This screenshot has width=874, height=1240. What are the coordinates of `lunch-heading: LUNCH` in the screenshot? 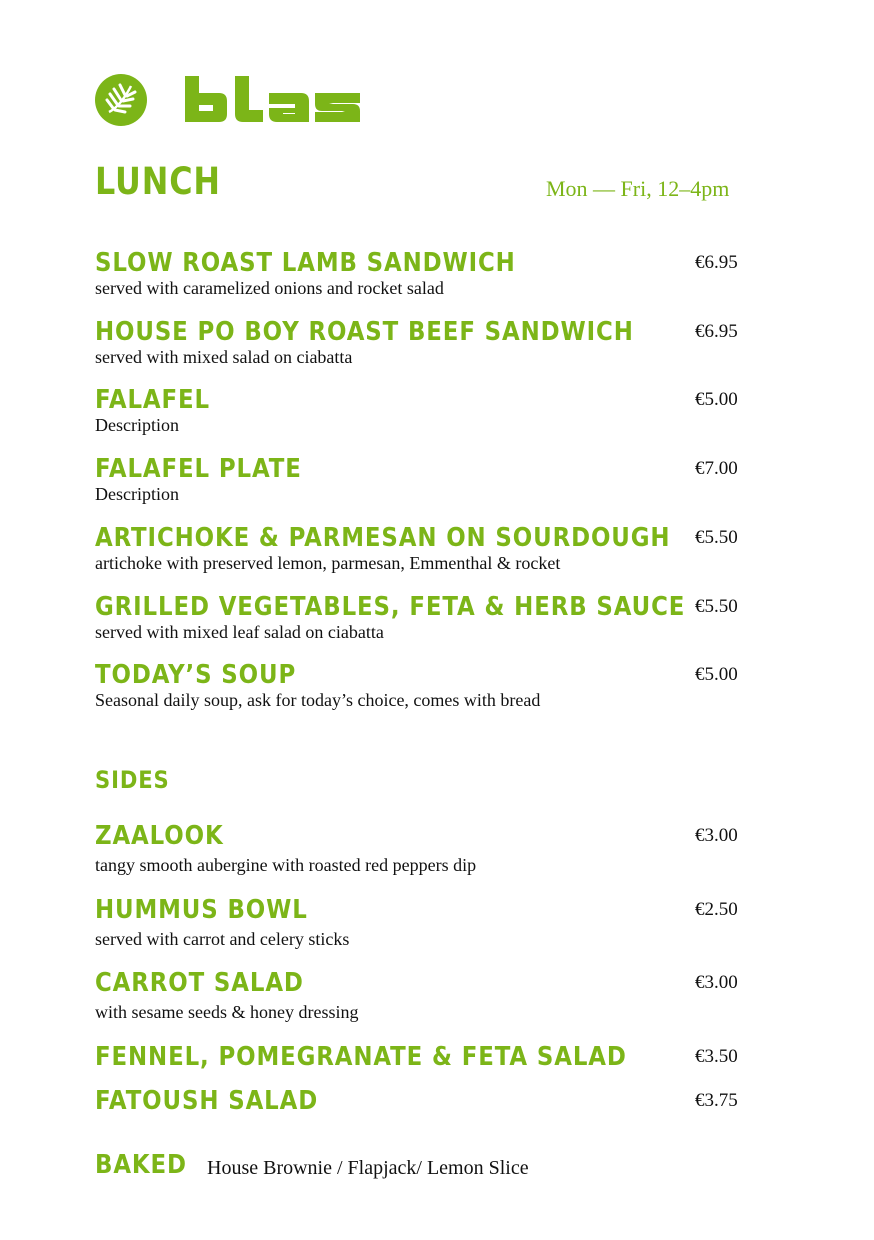 It's located at (158, 181).